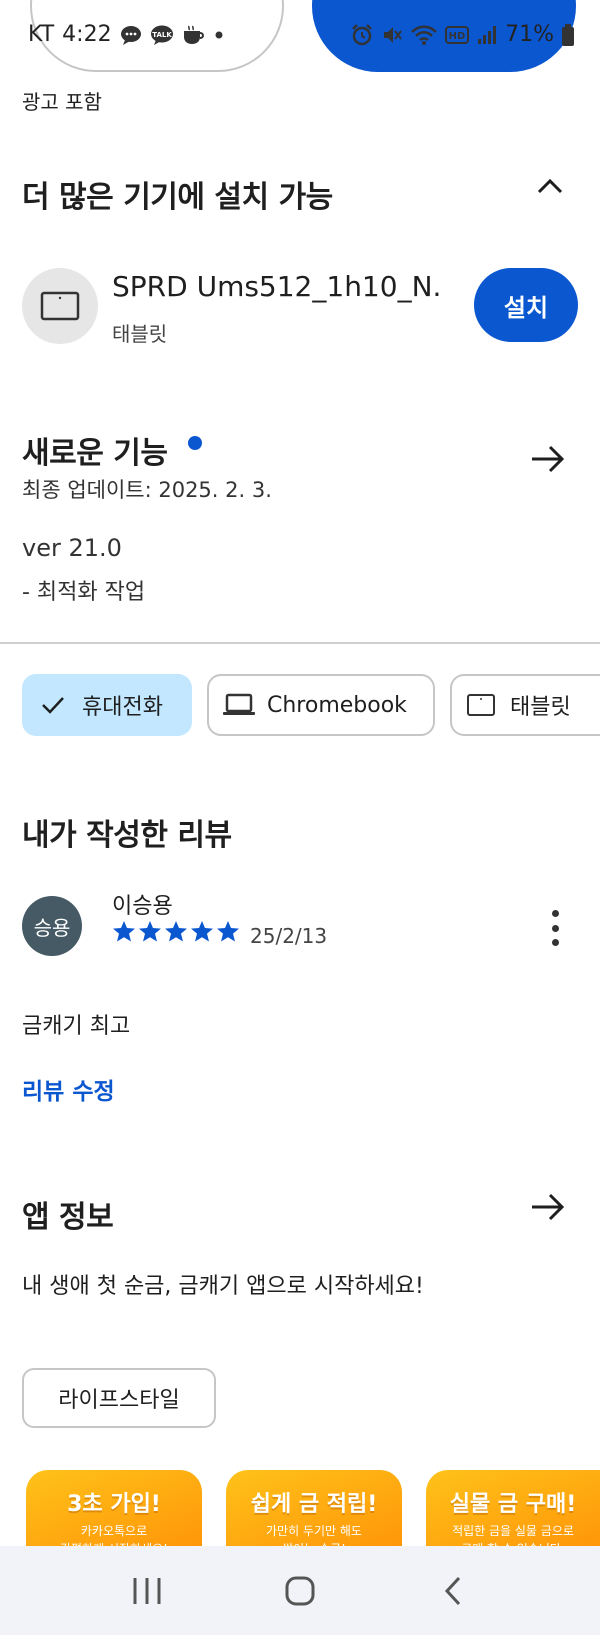 The height and width of the screenshot is (1635, 600). What do you see at coordinates (529, 34) in the screenshot?
I see `battery-percent: 71%` at bounding box center [529, 34].